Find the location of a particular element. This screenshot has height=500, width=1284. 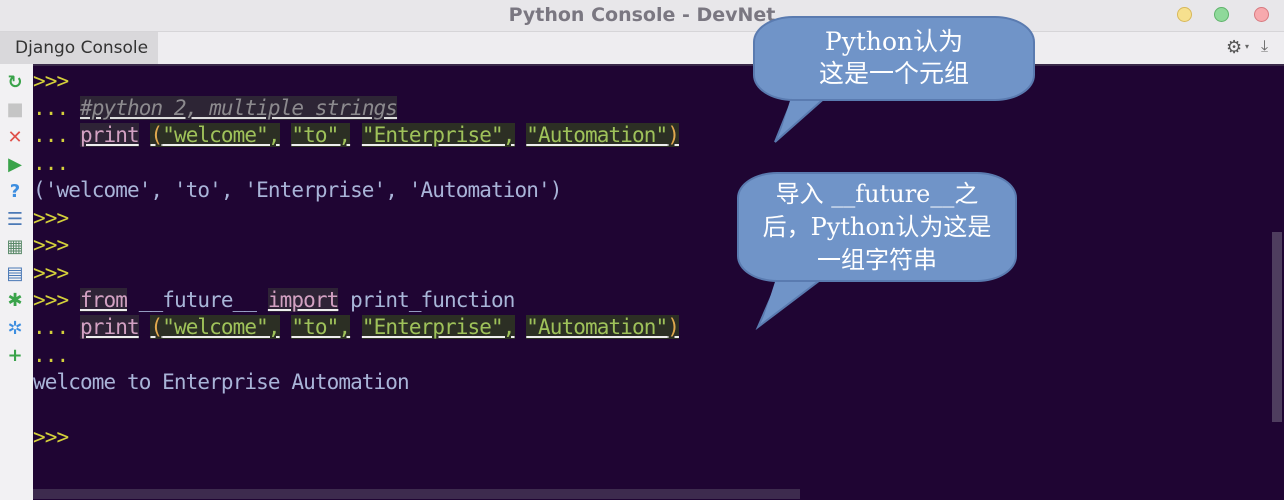

callout-line: 导入 __future__之 is located at coordinates (877, 194).